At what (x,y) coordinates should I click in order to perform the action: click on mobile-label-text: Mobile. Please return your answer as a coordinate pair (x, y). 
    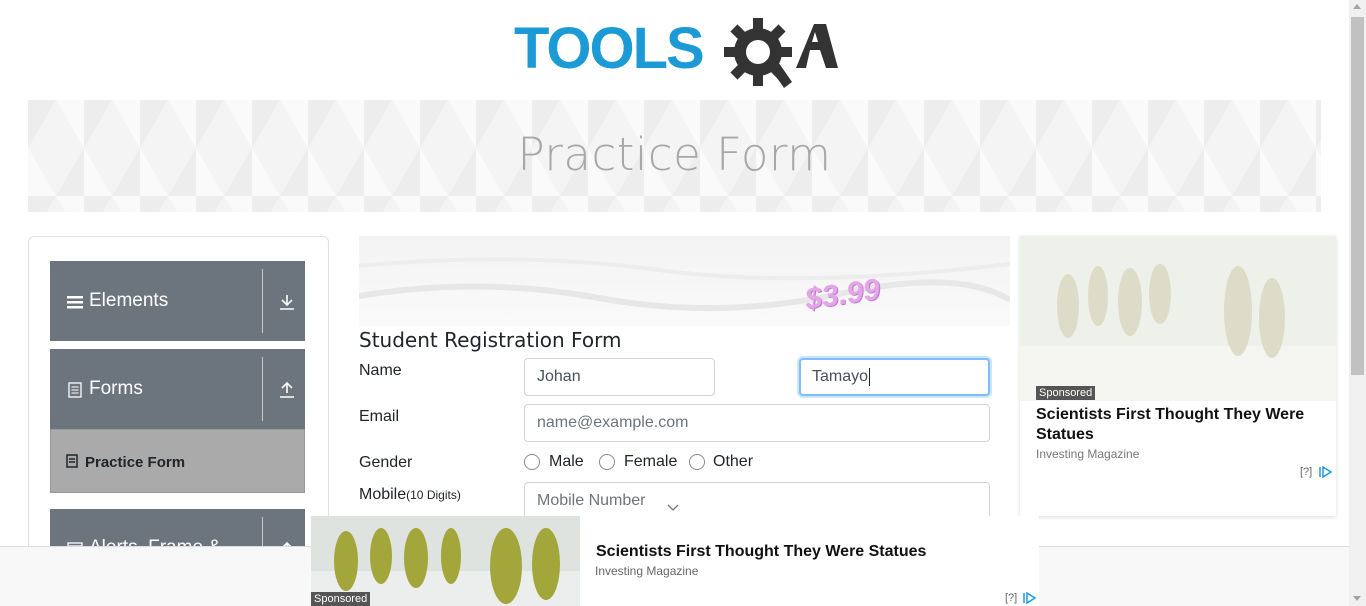
    Looking at the image, I should click on (383, 494).